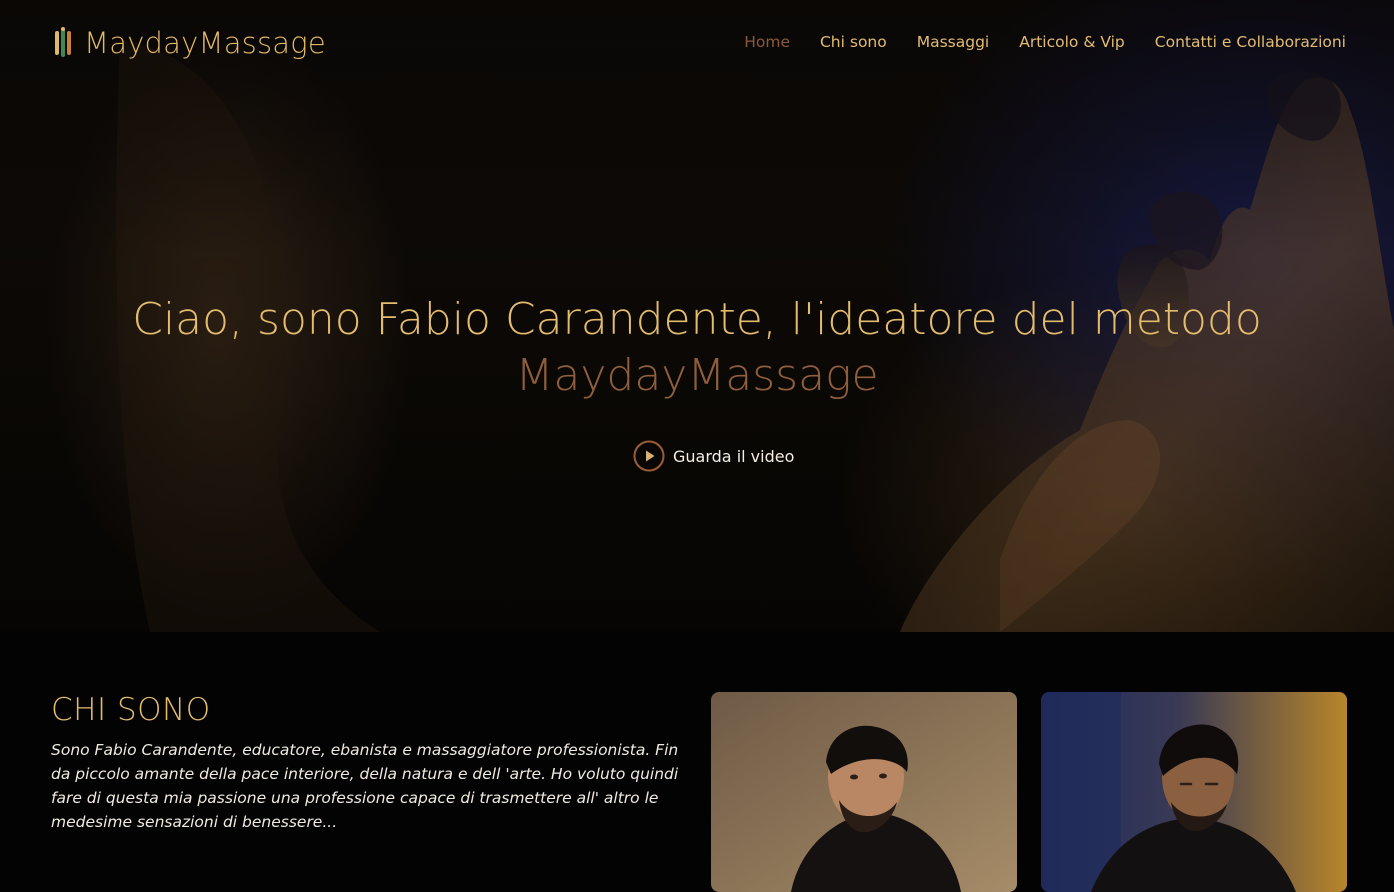  I want to click on watch-video-button: Guarda il video, so click(713, 456).